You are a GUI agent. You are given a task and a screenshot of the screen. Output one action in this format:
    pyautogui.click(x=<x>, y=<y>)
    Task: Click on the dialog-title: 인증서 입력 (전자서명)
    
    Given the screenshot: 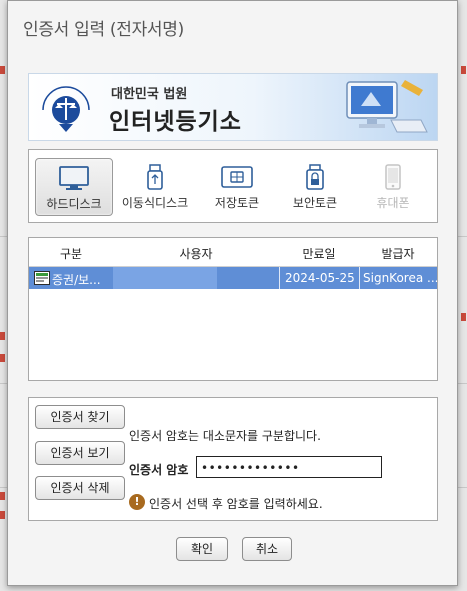 What is the action you would take?
    pyautogui.click(x=103, y=30)
    